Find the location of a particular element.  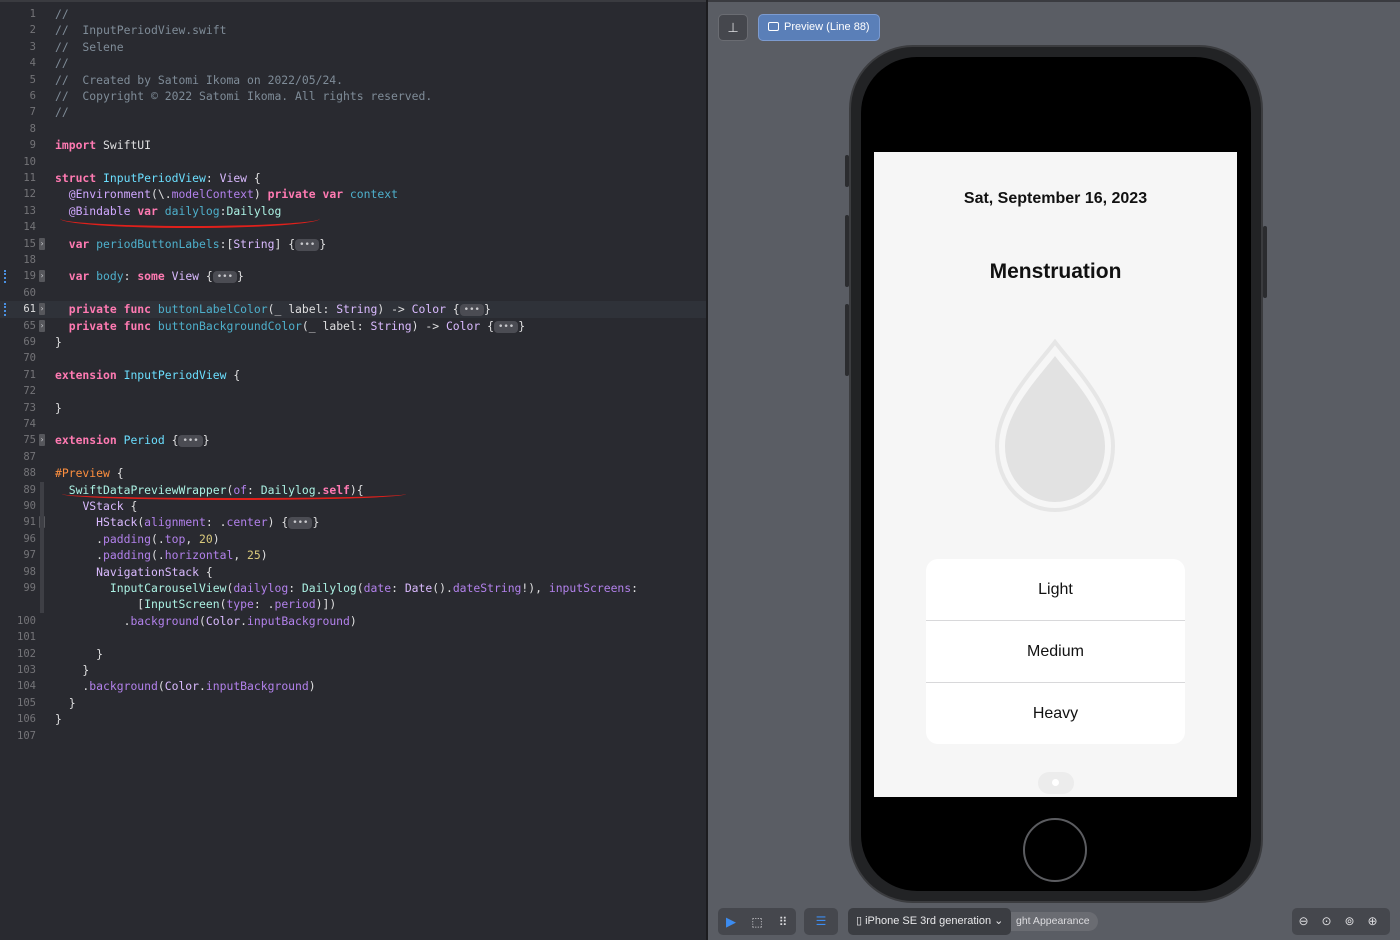

code-line: 105 } is located at coordinates (353, 703).